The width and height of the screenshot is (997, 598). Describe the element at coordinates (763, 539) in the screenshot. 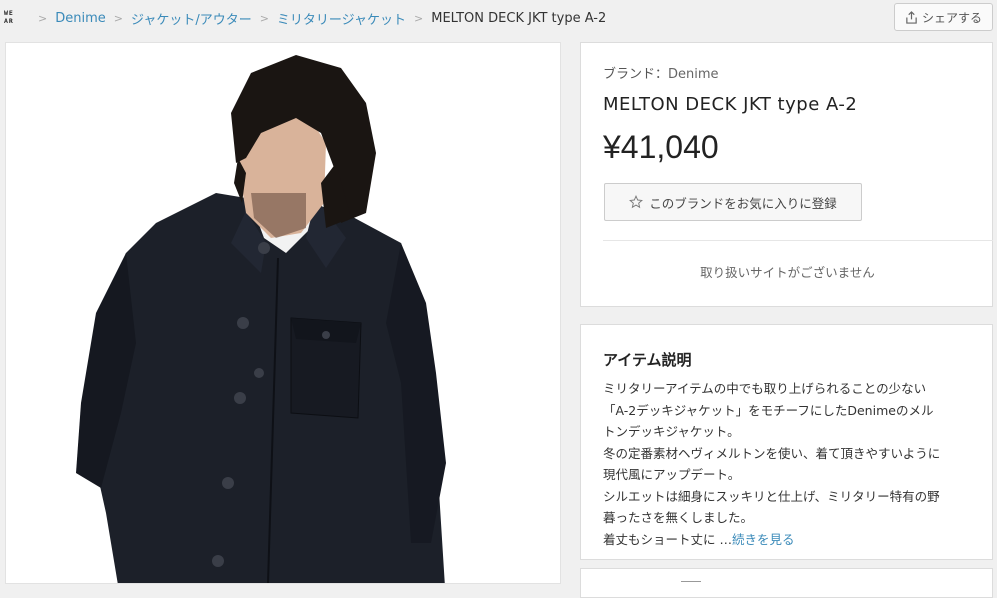

I see `read-more-link: 続きを見る` at that location.